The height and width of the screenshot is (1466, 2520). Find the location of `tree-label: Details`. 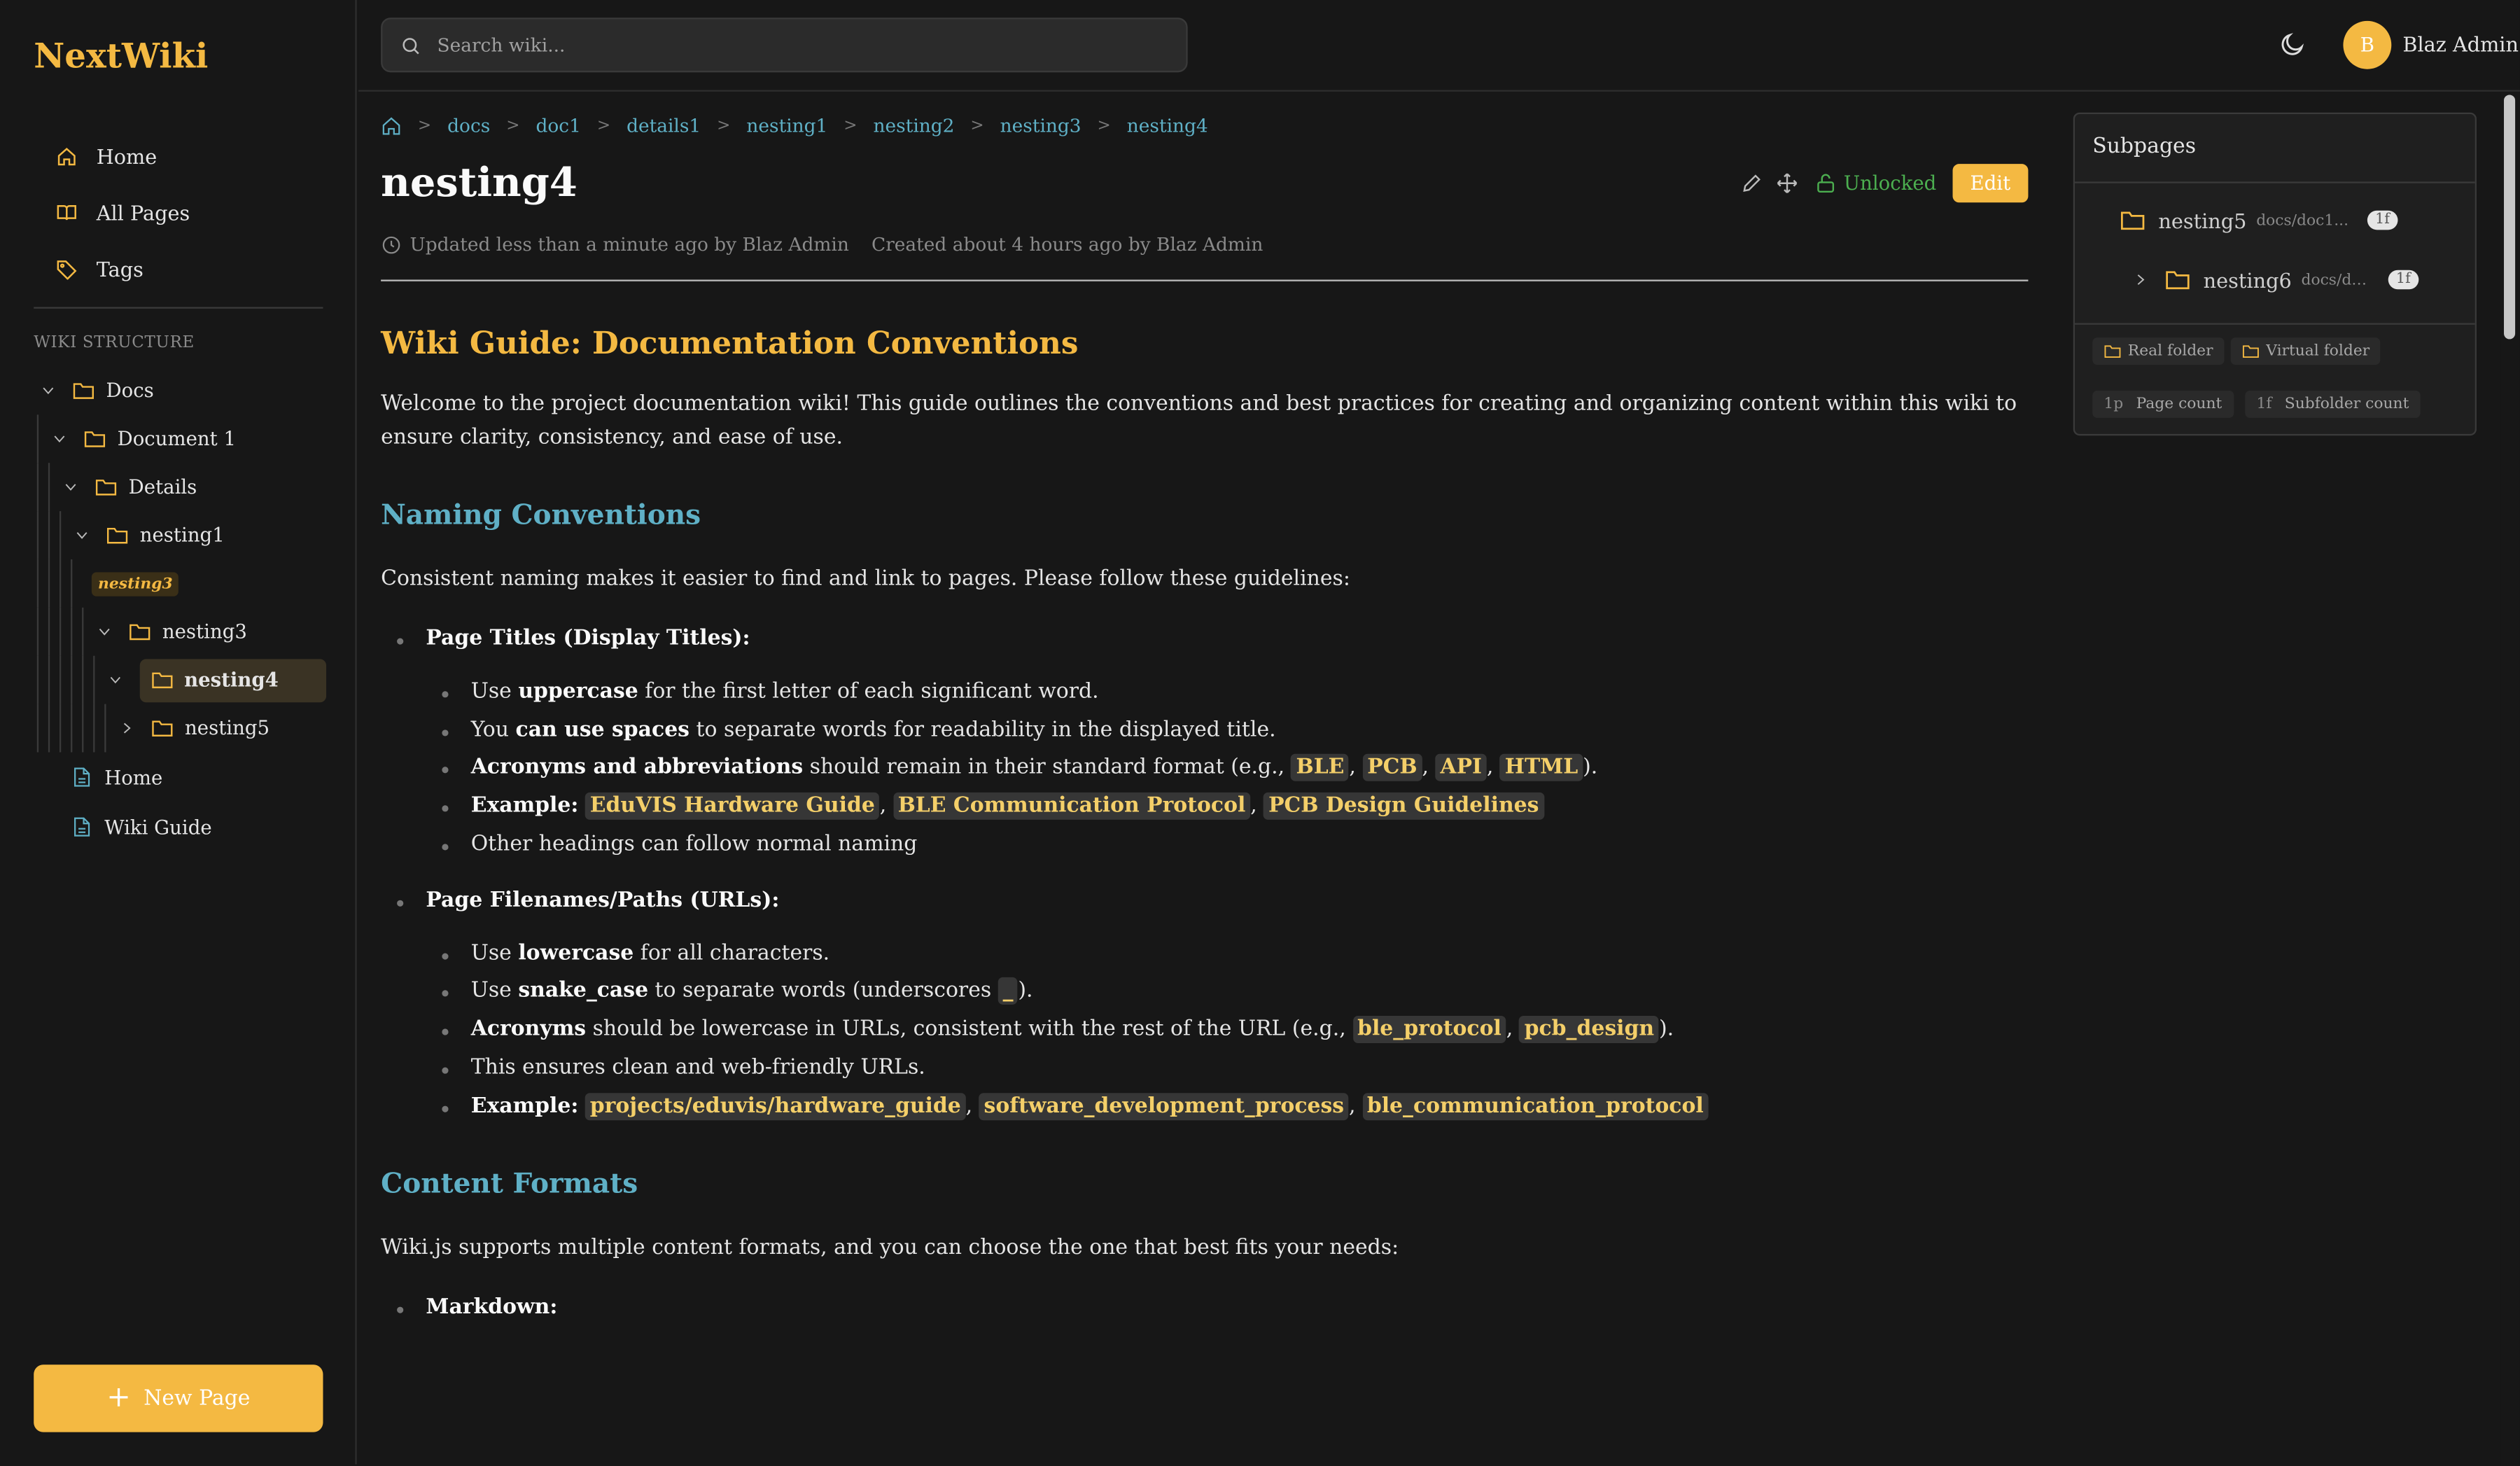

tree-label: Details is located at coordinates (162, 486).